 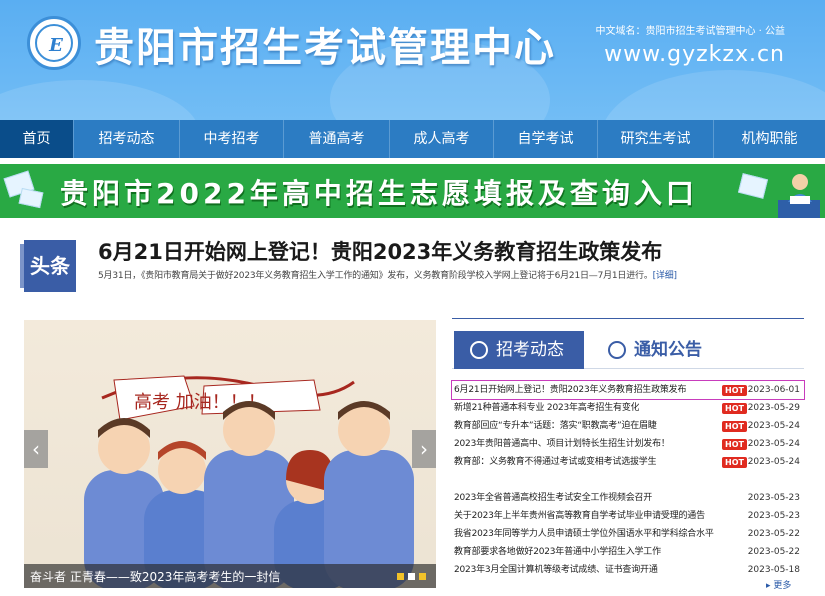 What do you see at coordinates (337, 139) in the screenshot?
I see `nav-gaokao: 普通高考` at bounding box center [337, 139].